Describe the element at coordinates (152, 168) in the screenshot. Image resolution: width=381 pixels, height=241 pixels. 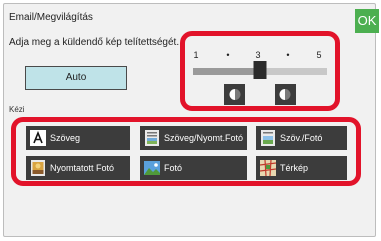
I see `photo-icon` at that location.